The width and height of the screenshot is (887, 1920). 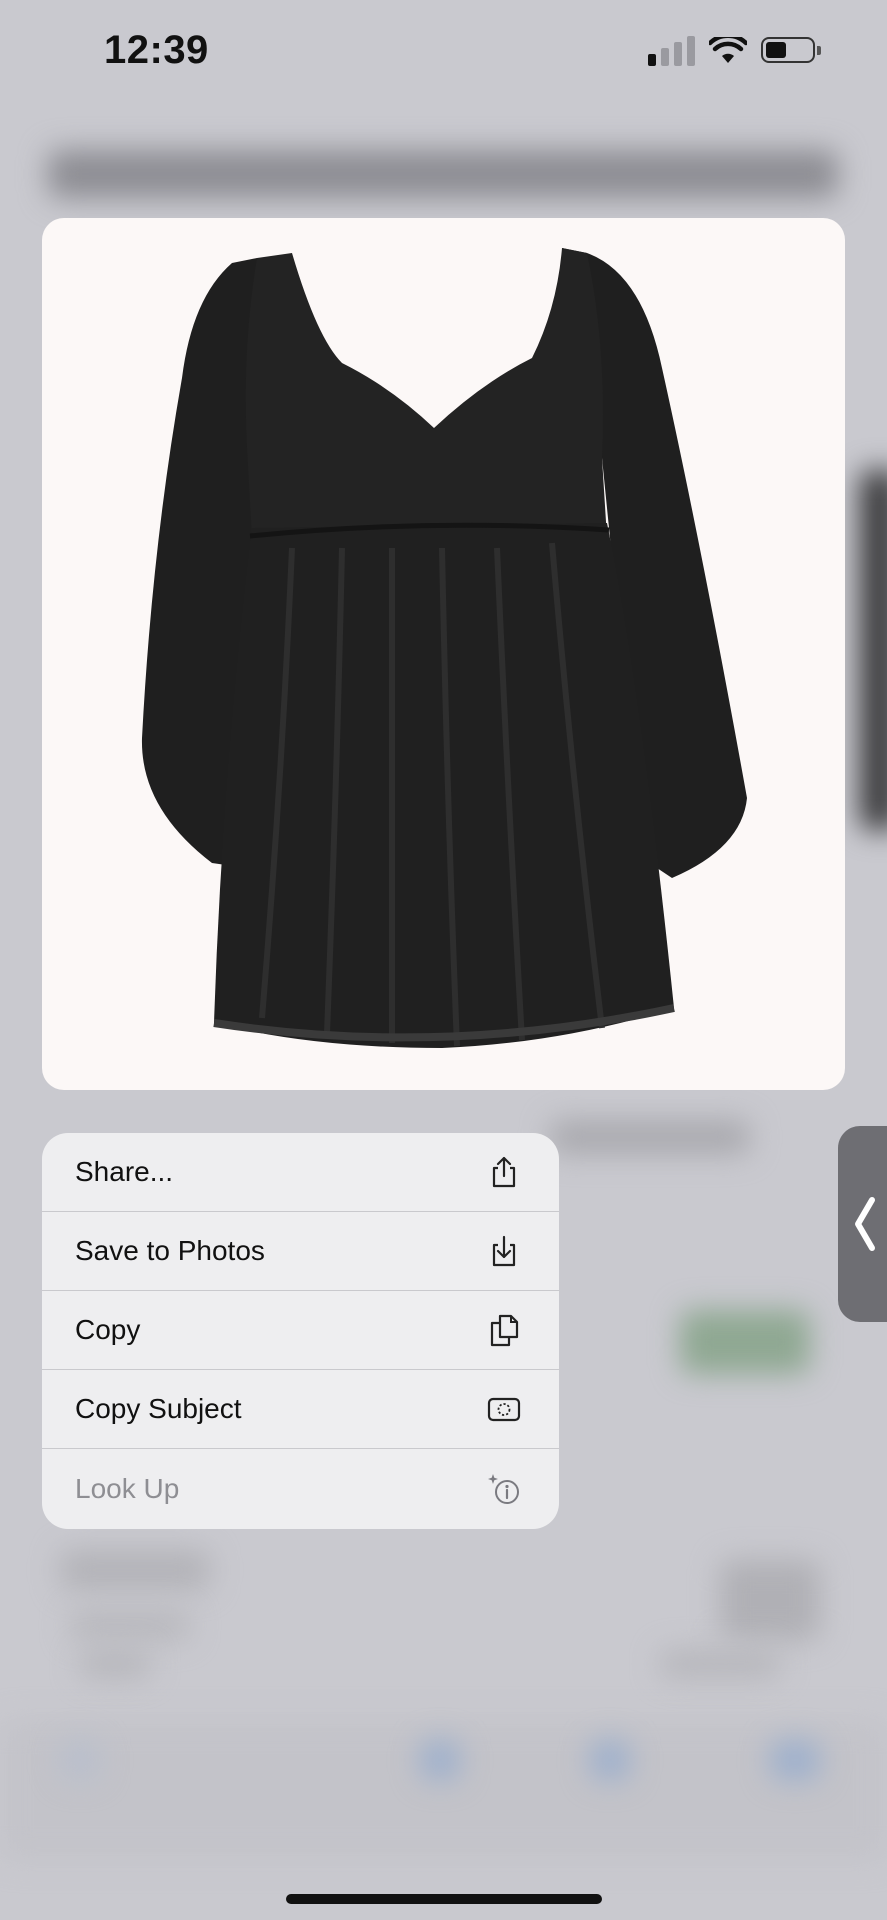 I want to click on menu-item-save-to-photos: Save to Photos, so click(x=300, y=1251).